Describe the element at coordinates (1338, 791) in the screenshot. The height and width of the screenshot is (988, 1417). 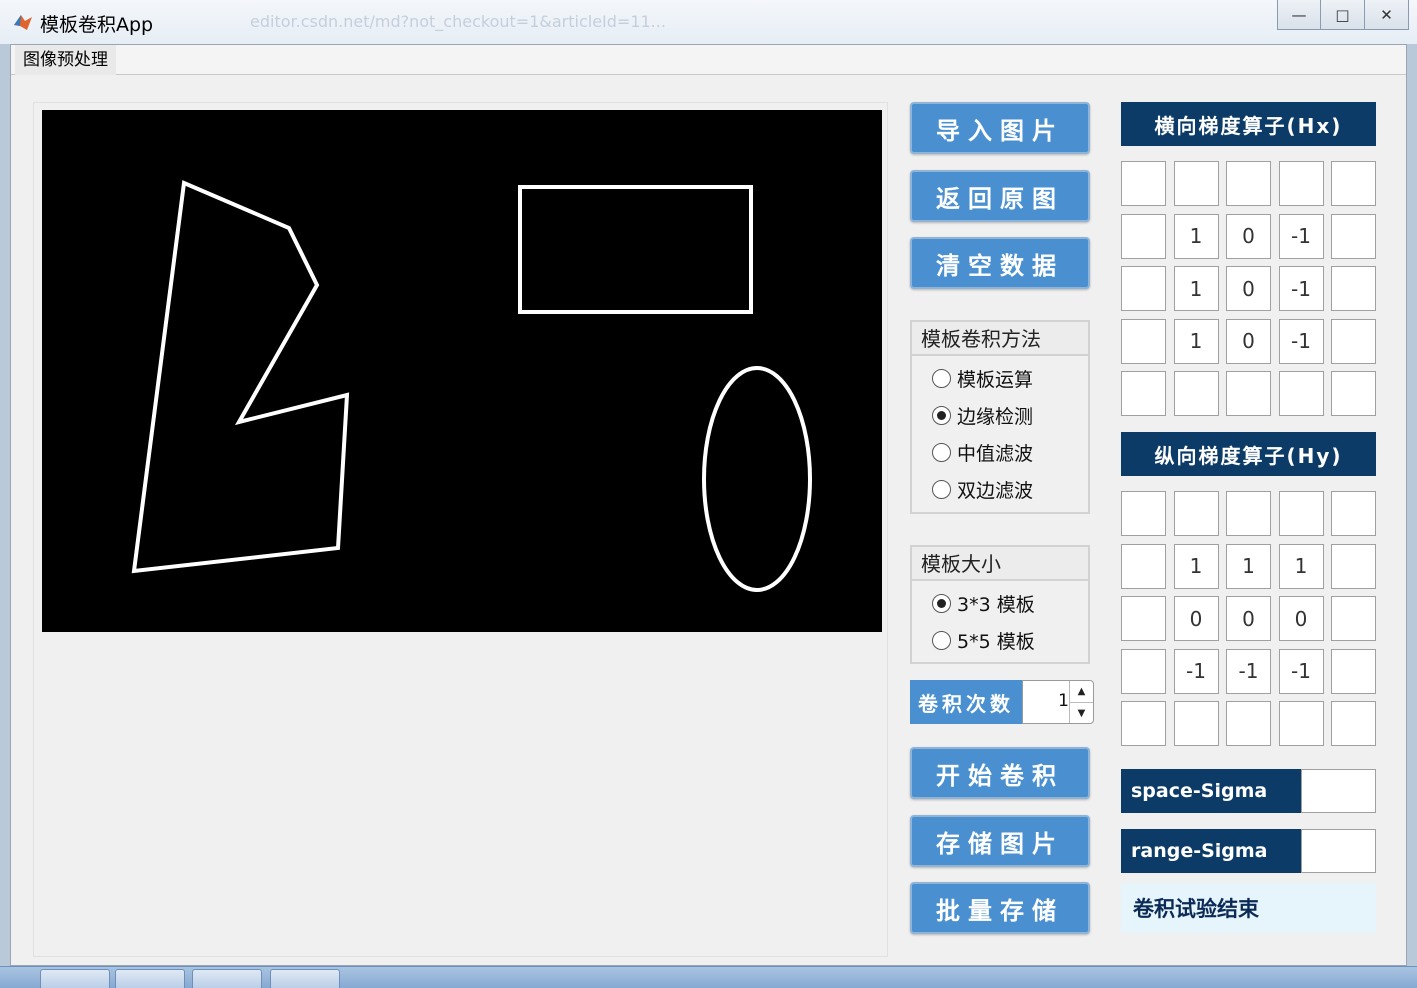
I see `space-sigma-input` at that location.